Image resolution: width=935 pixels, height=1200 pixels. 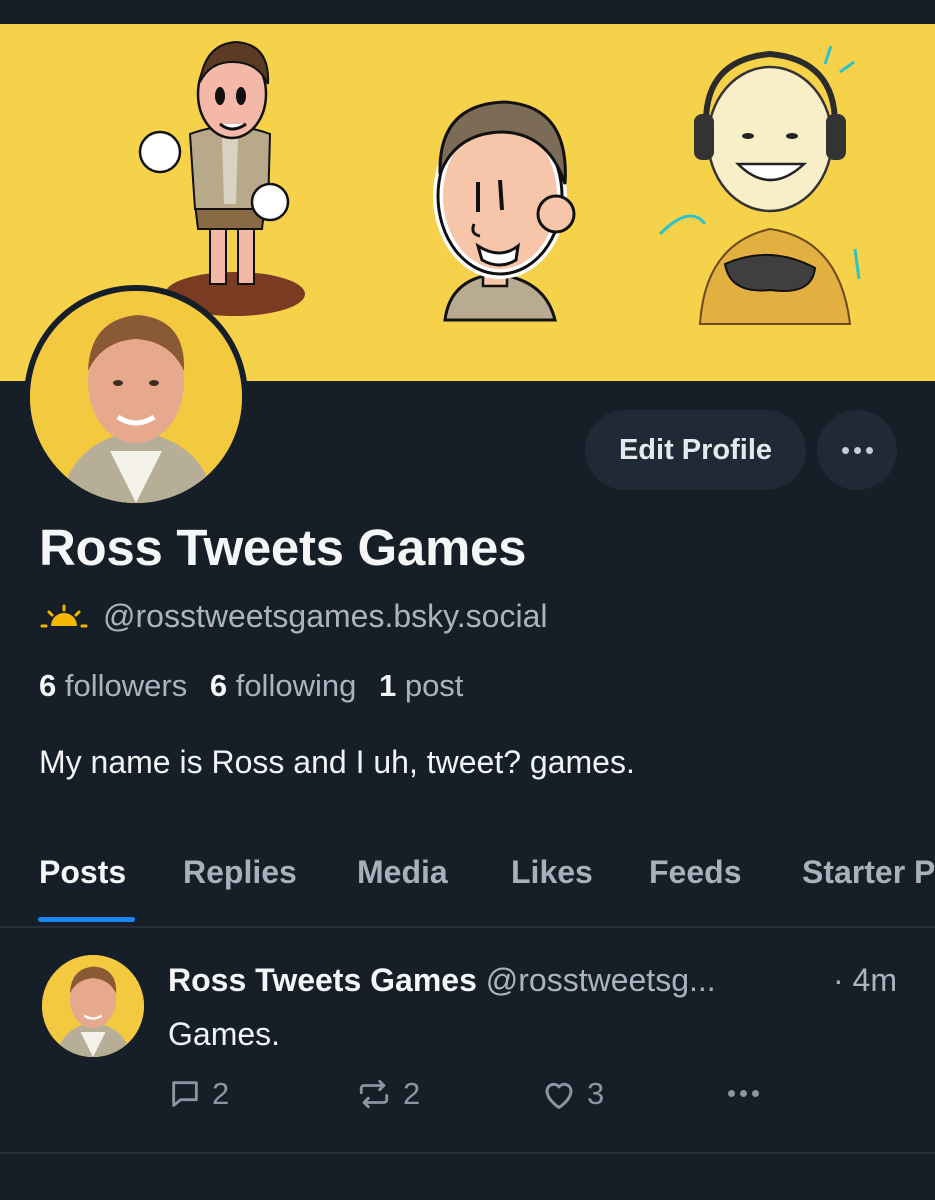 What do you see at coordinates (126, 685) in the screenshot?
I see `followers-label: followers` at bounding box center [126, 685].